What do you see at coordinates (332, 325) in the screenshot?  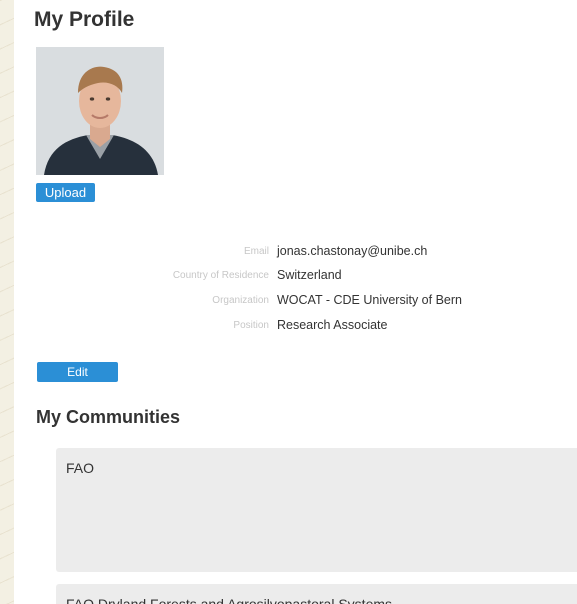 I see `position-value: Research Associate` at bounding box center [332, 325].